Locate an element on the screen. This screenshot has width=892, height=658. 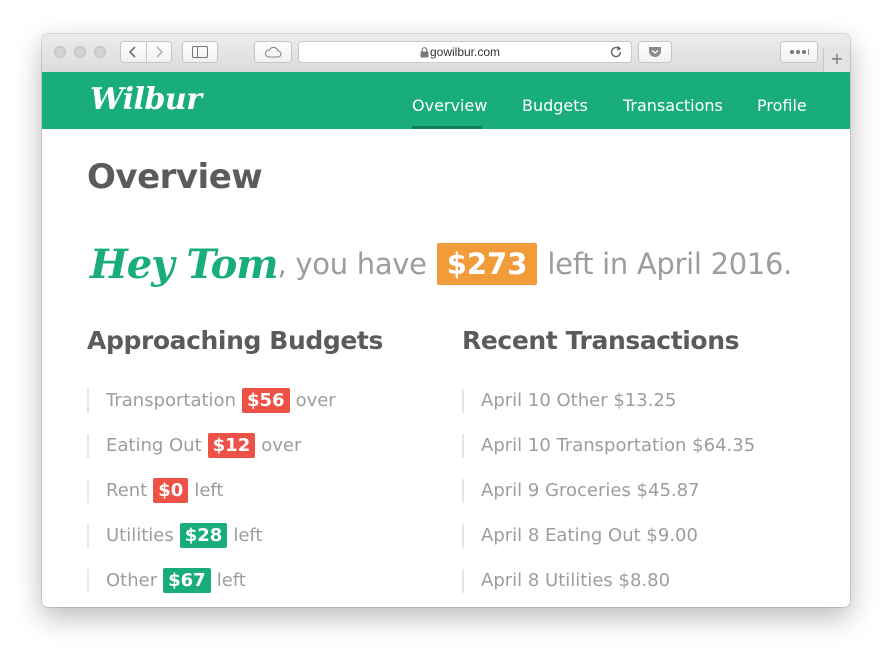
transaction-text: April 8 Utilities $8.80 is located at coordinates (576, 580).